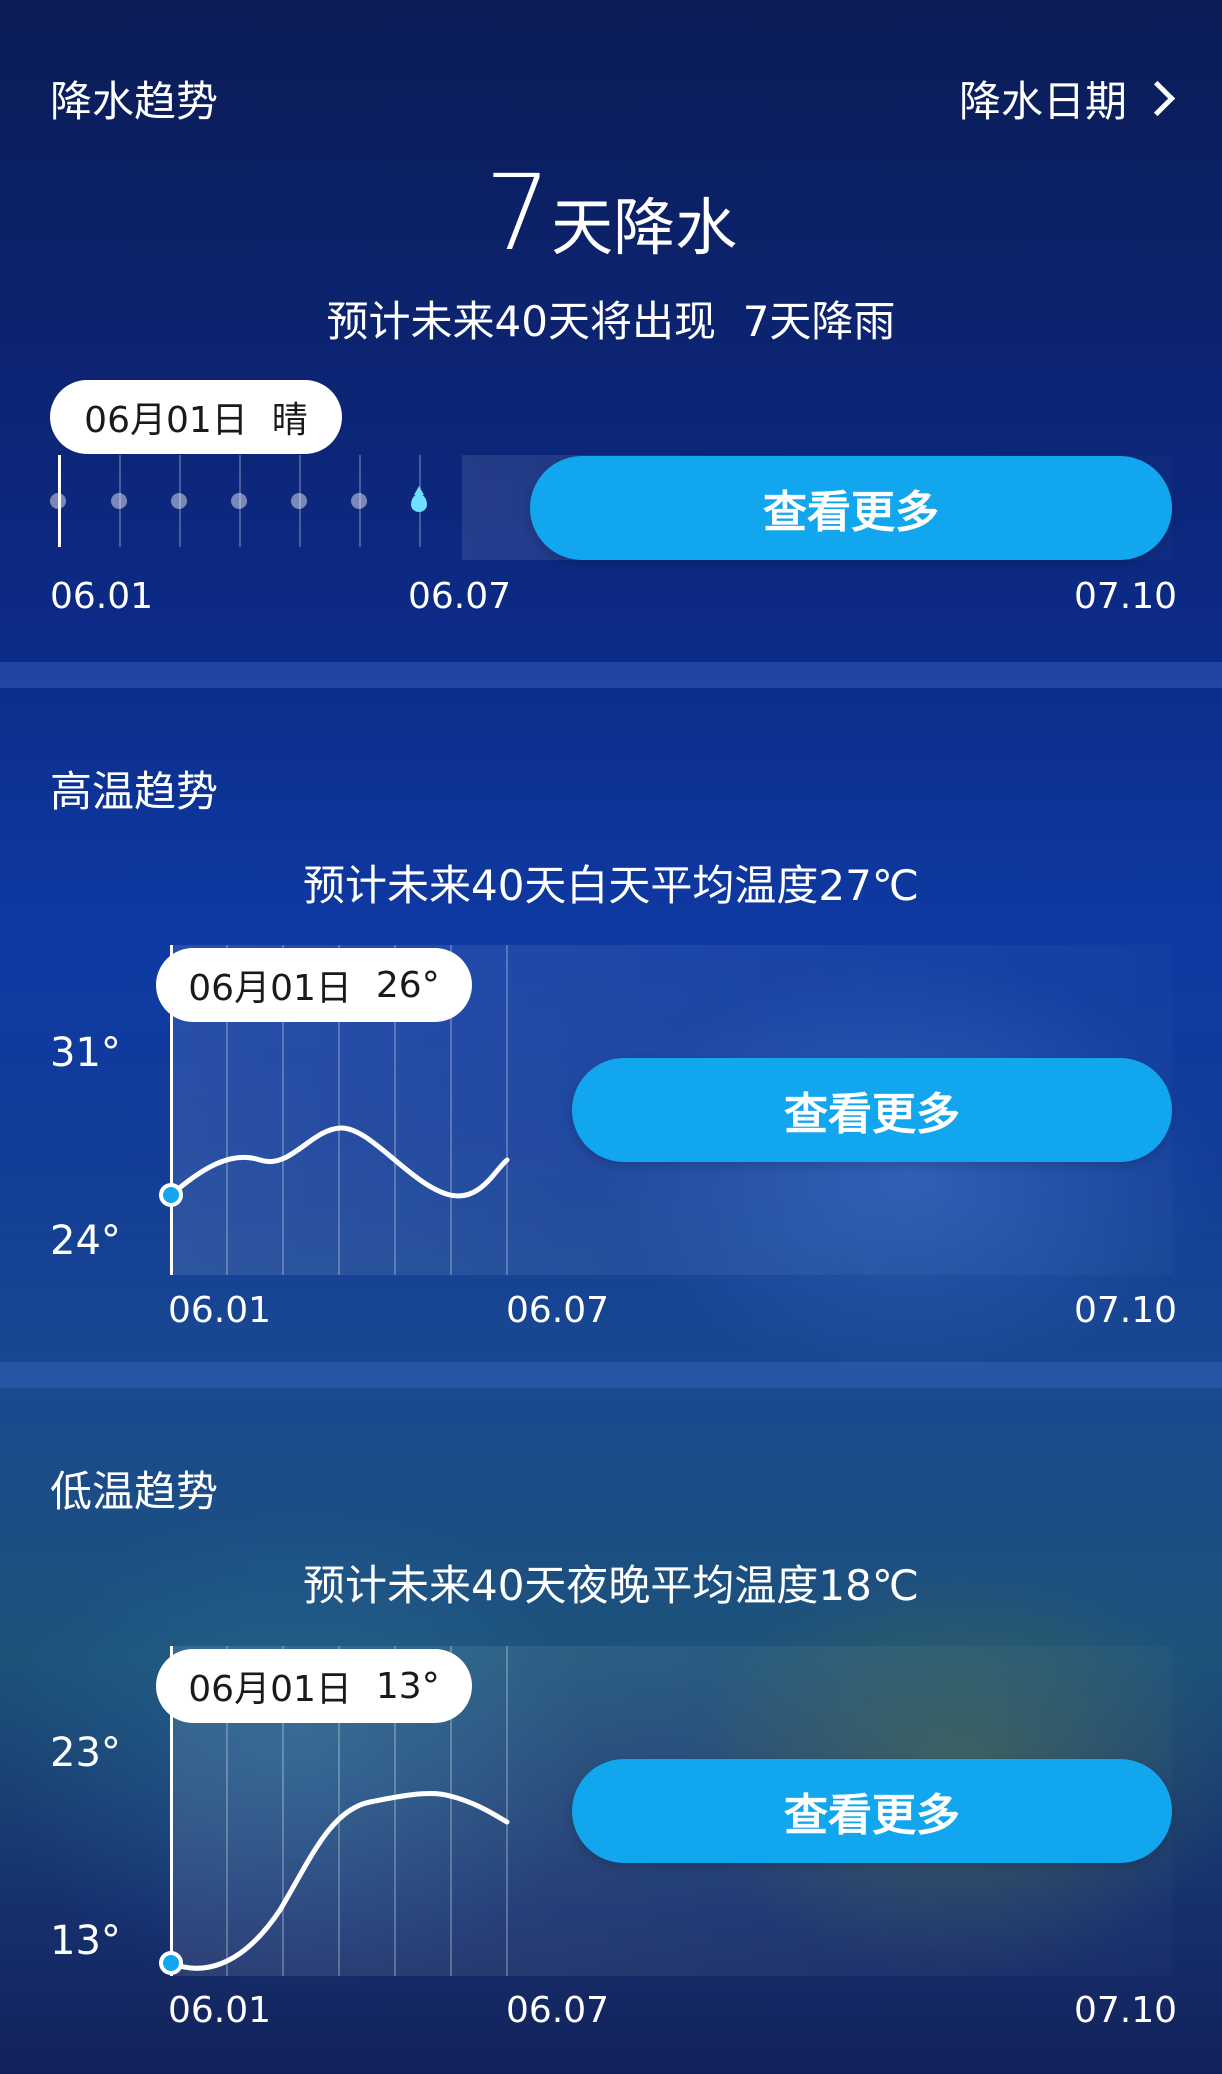 This screenshot has width=1222, height=2074. I want to click on x-axis-mid: 06.07, so click(558, 2010).